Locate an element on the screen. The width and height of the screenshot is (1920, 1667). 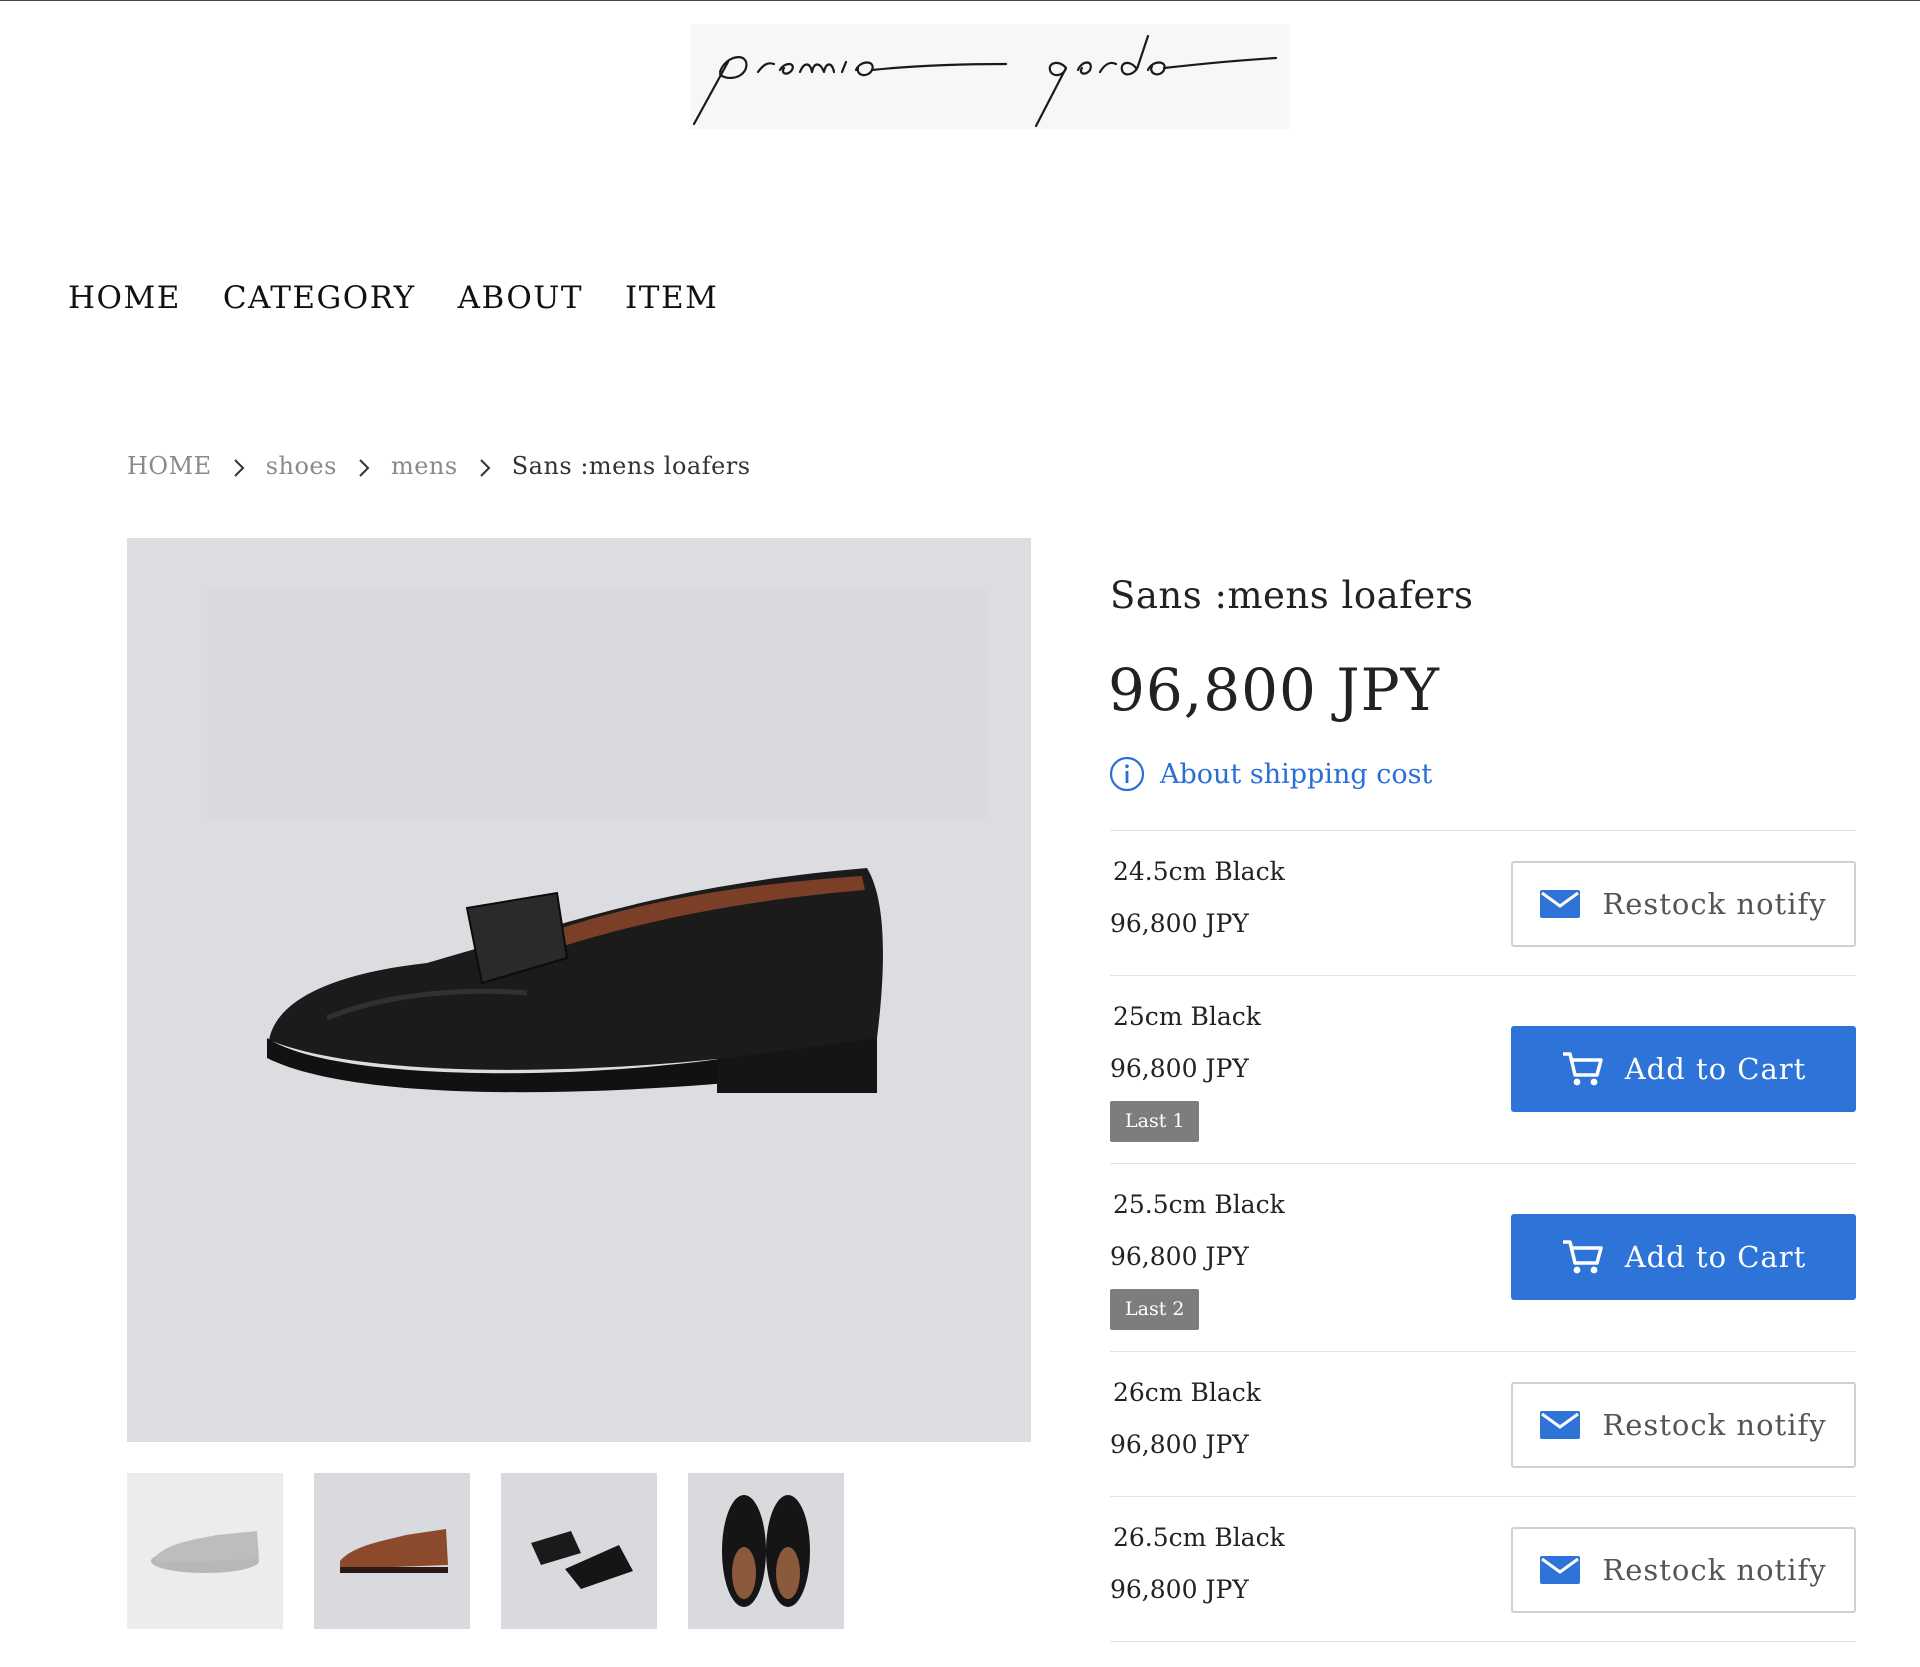
shipping-cost-link: About shipping cost is located at coordinates (1270, 774).